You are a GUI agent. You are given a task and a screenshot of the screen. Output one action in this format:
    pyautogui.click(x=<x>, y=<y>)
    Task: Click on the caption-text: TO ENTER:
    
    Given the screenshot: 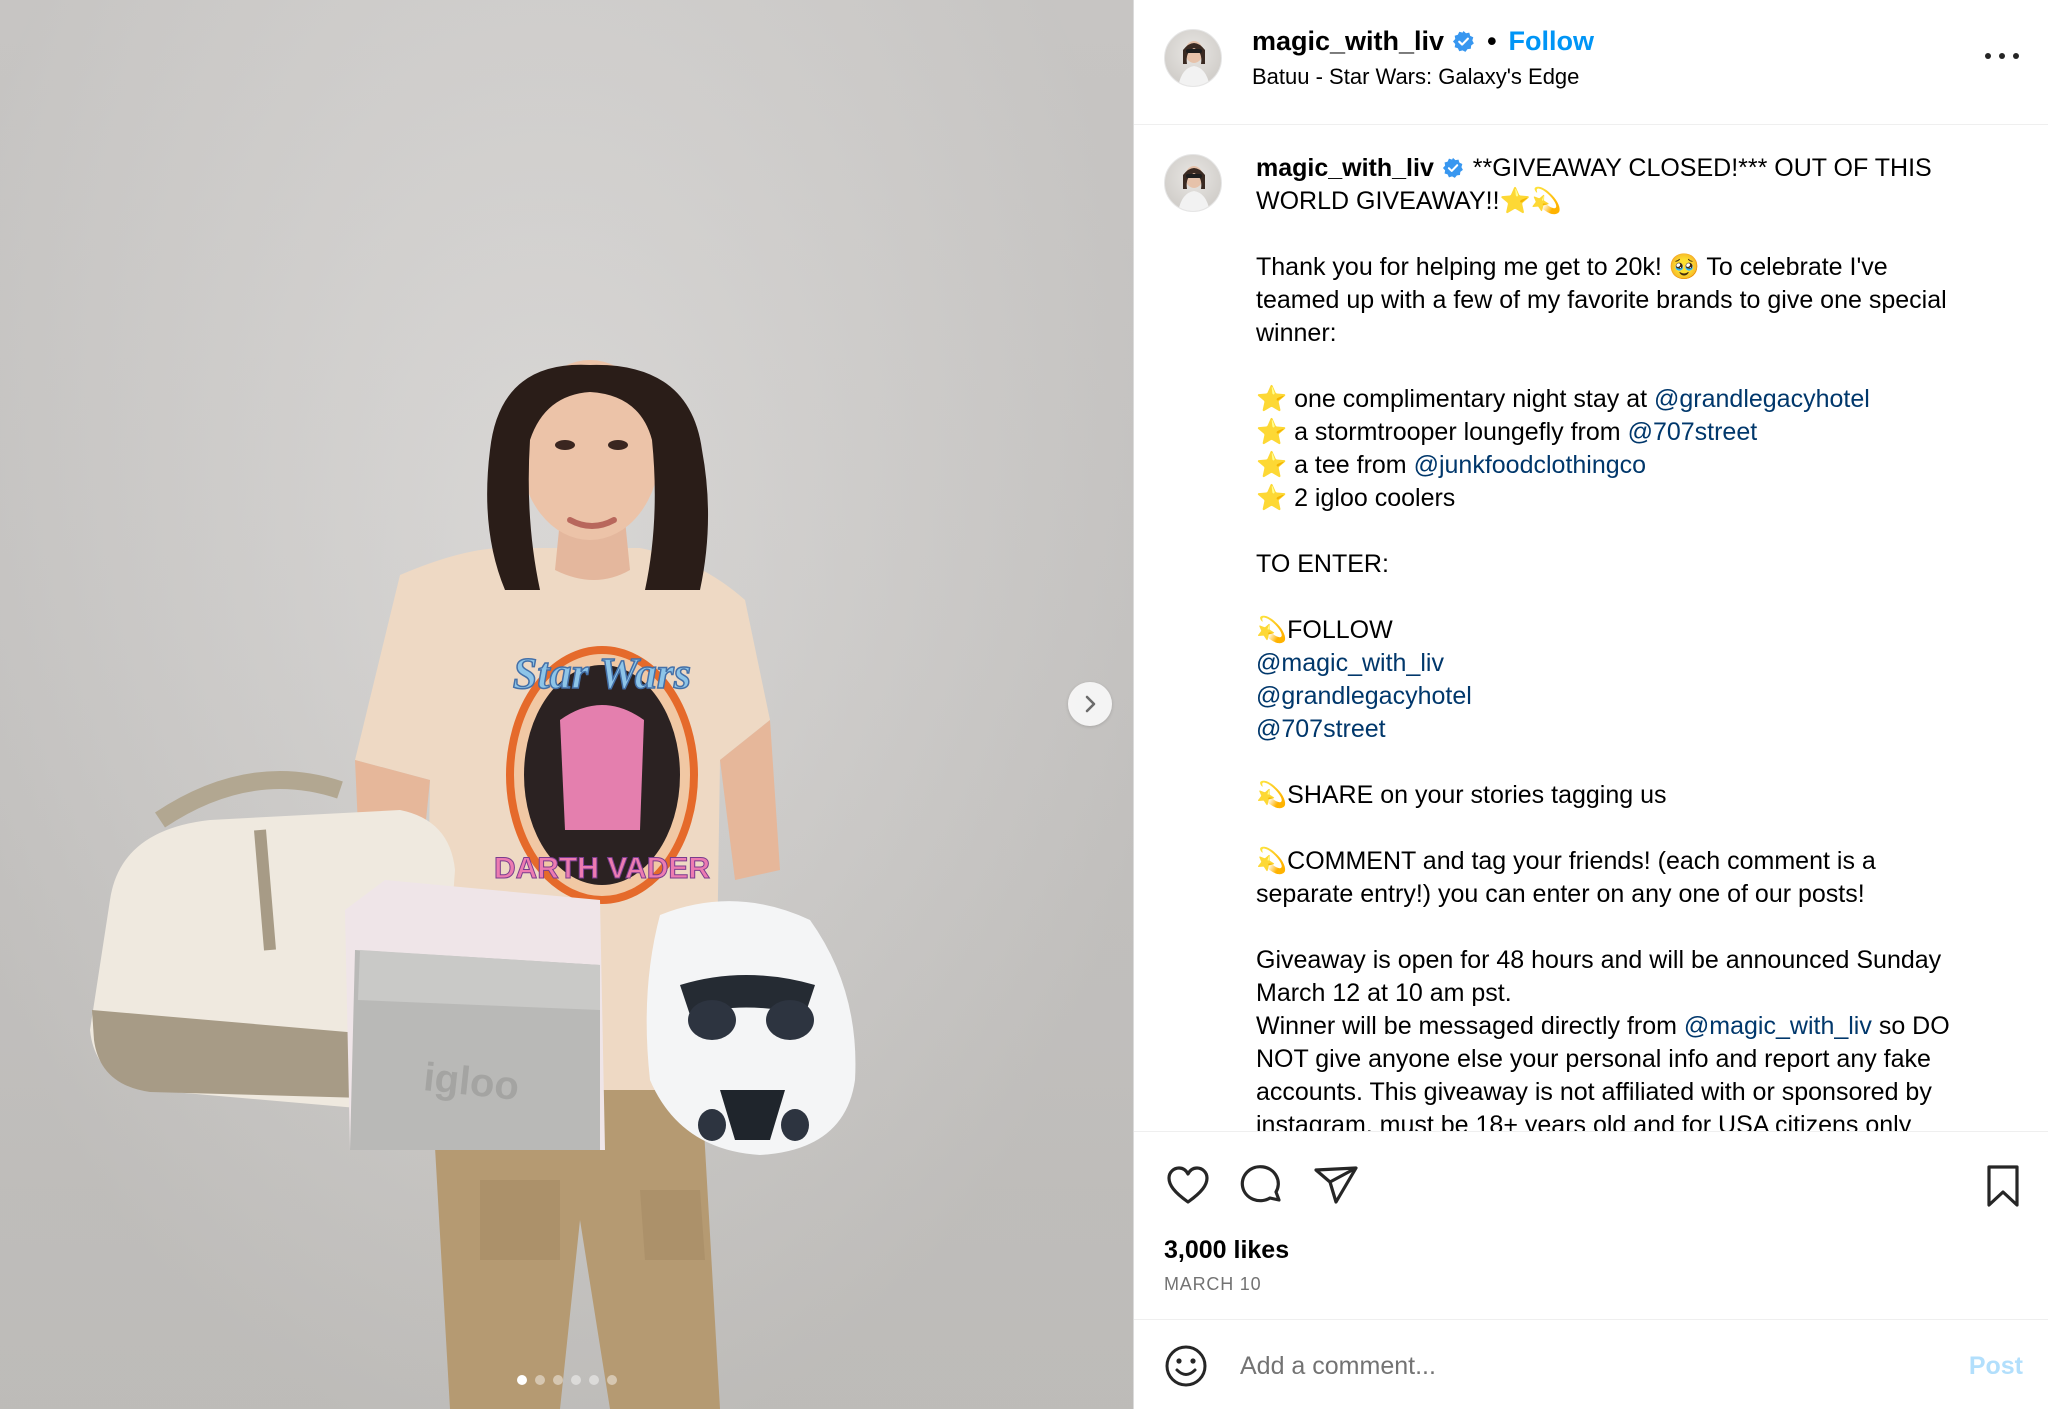 What is the action you would take?
    pyautogui.click(x=1322, y=564)
    